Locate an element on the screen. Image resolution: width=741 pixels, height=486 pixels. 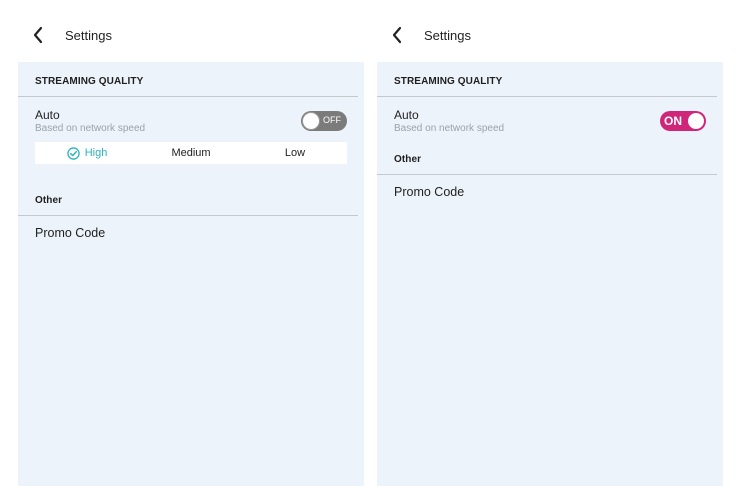
check-circle-icon is located at coordinates (73, 153).